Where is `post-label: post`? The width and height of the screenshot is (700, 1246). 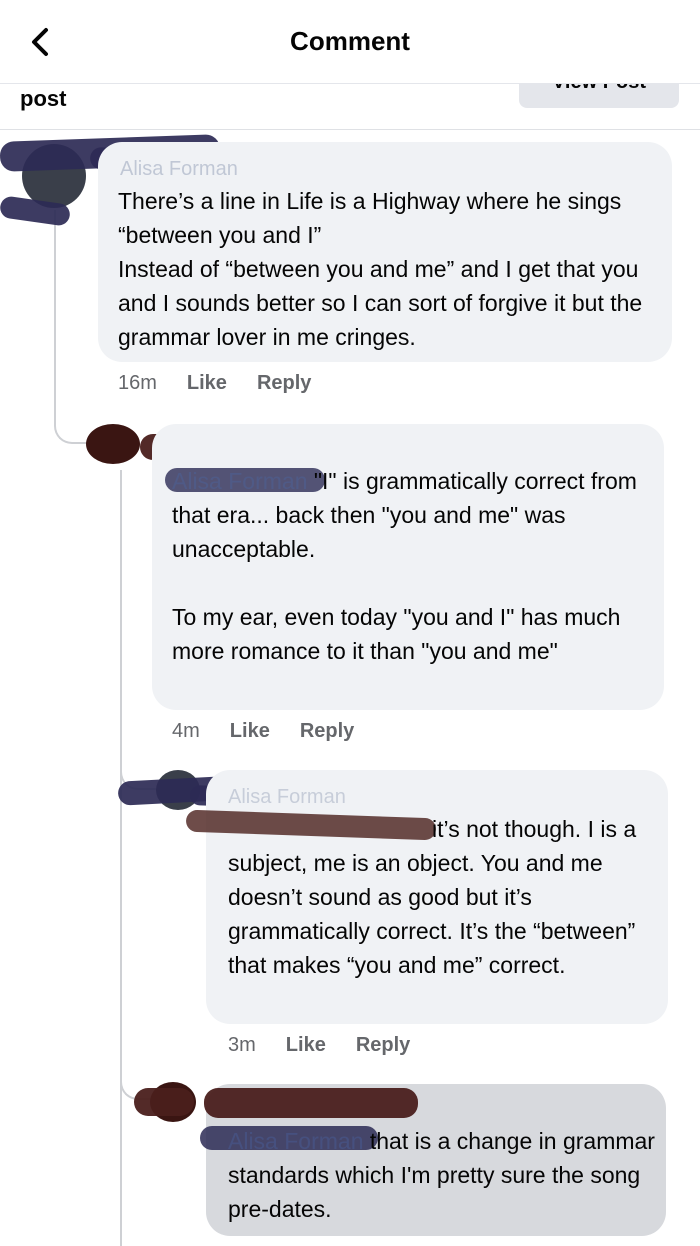 post-label: post is located at coordinates (43, 98).